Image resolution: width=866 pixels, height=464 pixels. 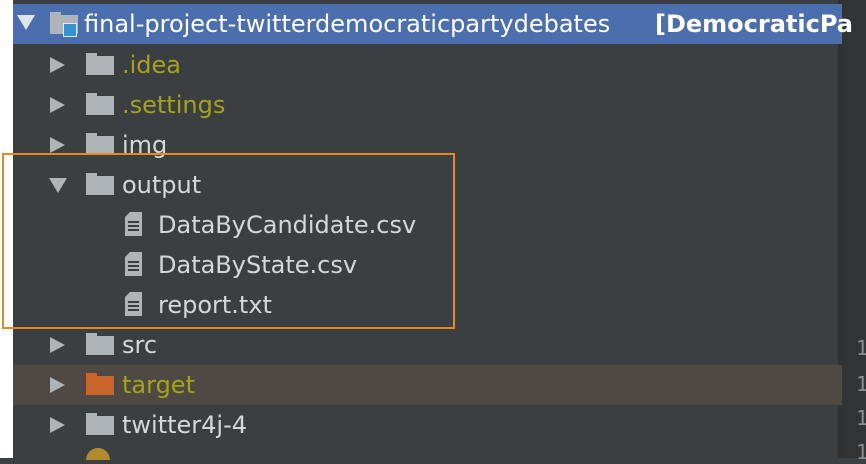 I want to click on tree-item-label: twitter4j-4, so click(x=185, y=425).